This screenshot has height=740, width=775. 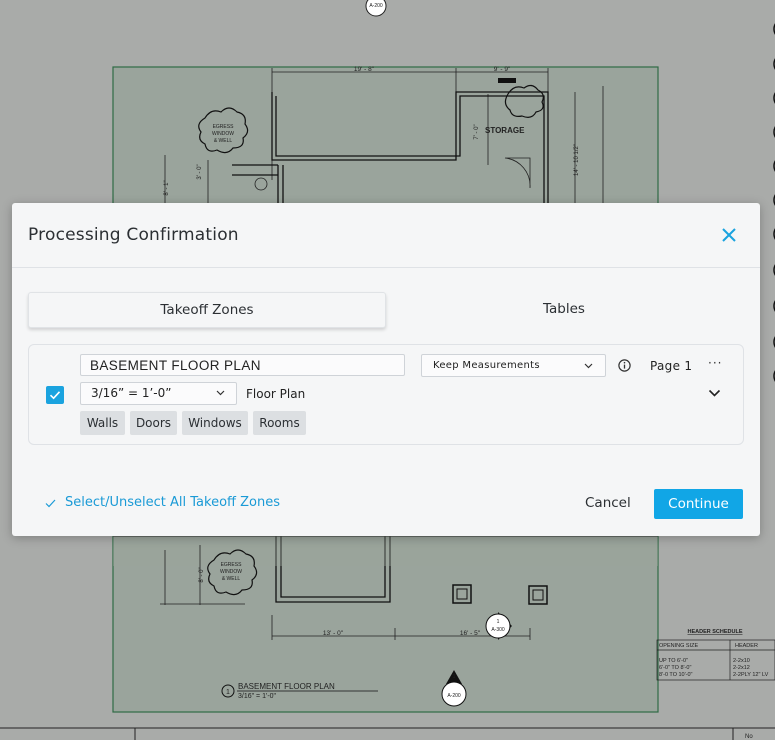 What do you see at coordinates (257, 696) in the screenshot?
I see `svg-text: 3/16" = 1'-0"` at bounding box center [257, 696].